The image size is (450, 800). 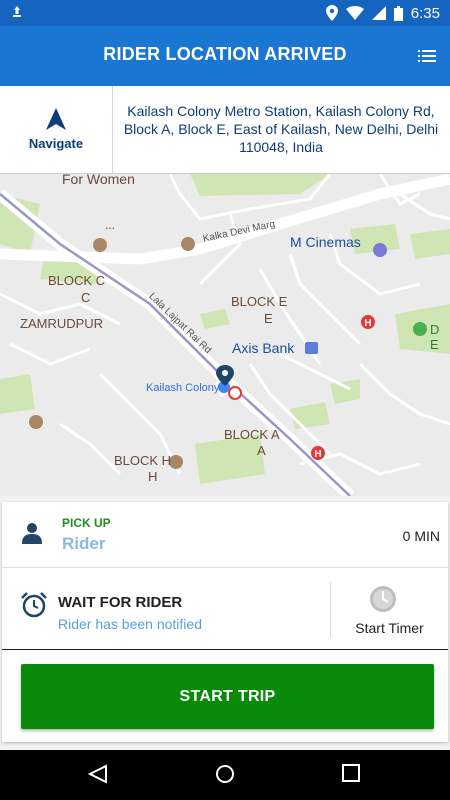 I want to click on map-label-for-women: For Women, so click(x=98, y=180).